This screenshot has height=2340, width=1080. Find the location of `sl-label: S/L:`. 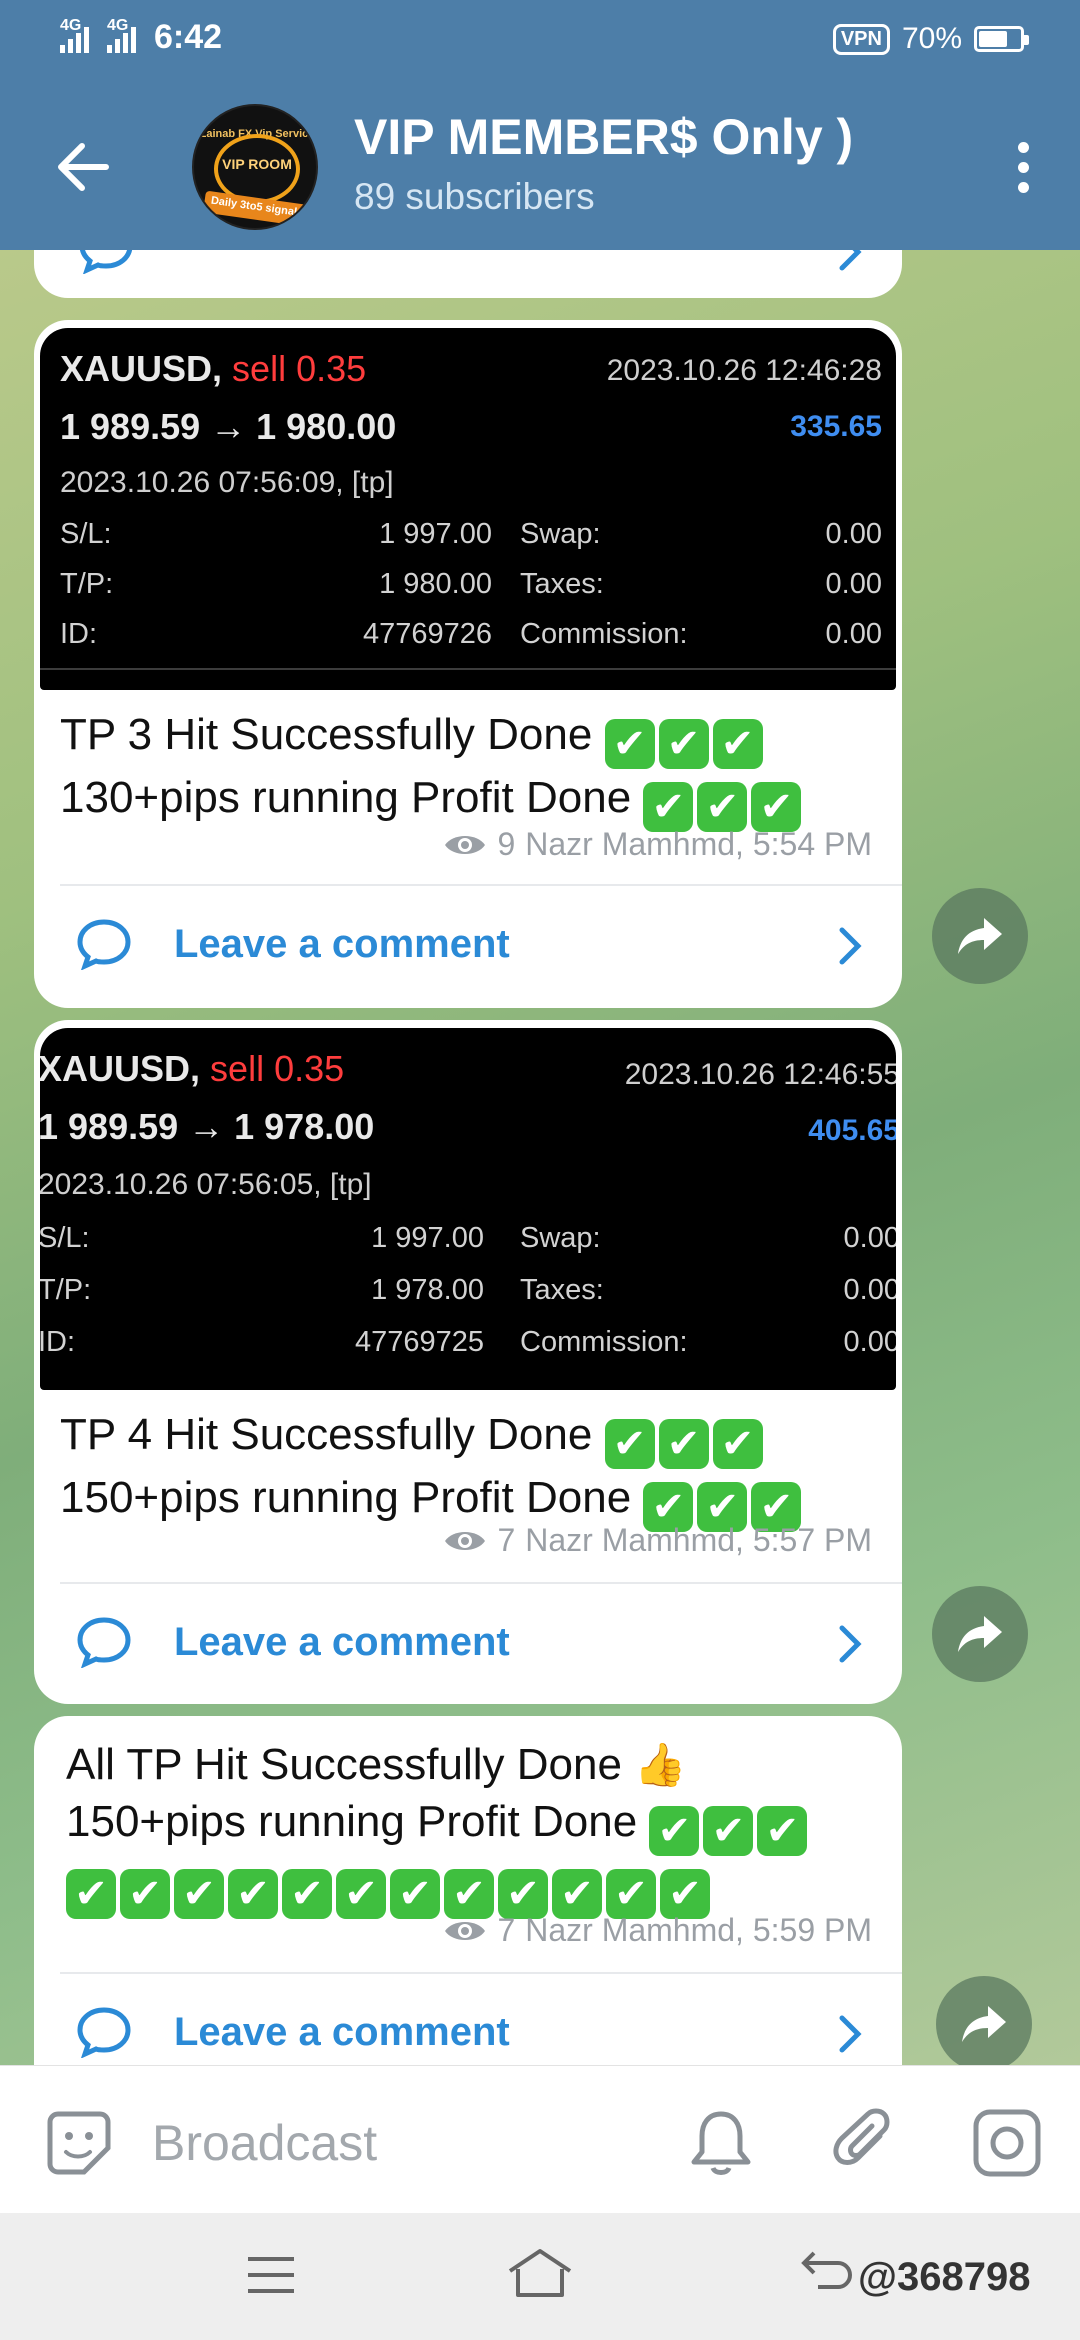

sl-label: S/L: is located at coordinates (86, 534).